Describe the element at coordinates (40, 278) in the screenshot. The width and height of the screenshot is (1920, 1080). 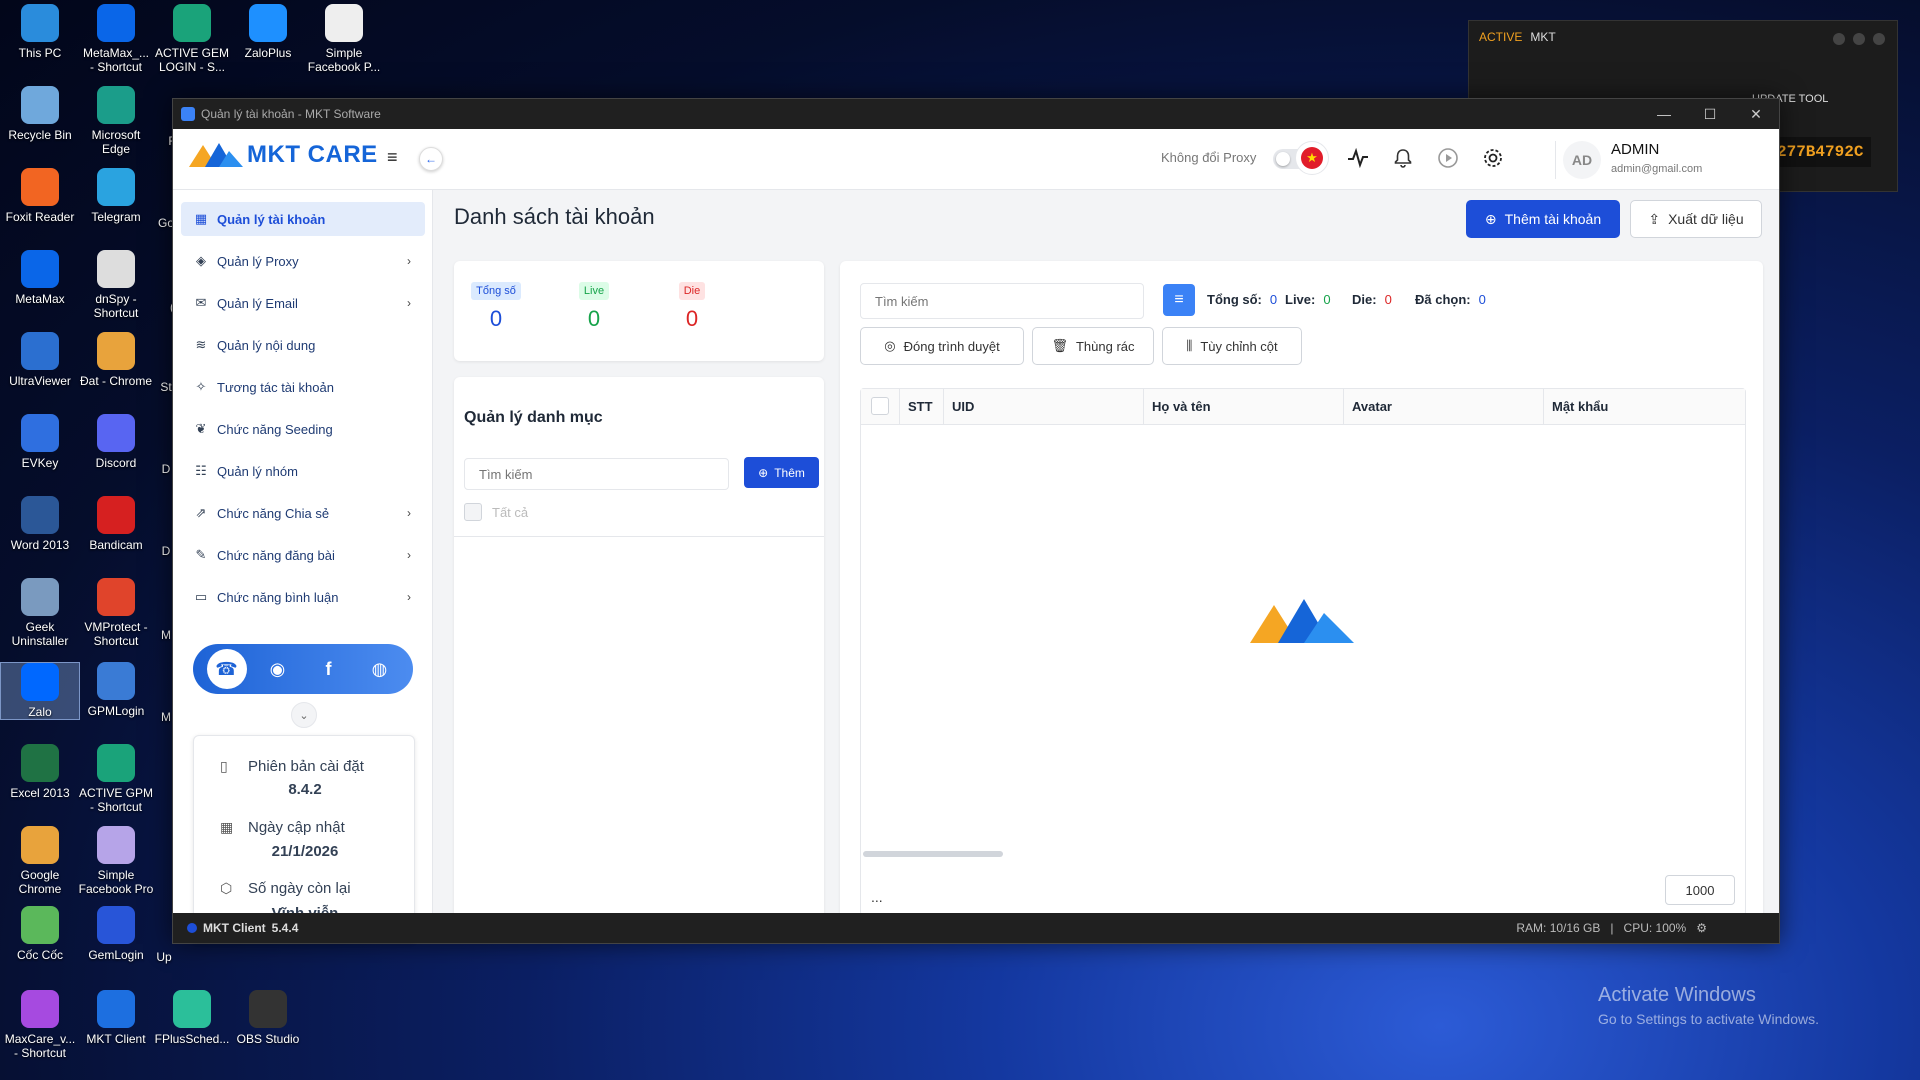
I see `desktop-icon: MetaMax` at that location.